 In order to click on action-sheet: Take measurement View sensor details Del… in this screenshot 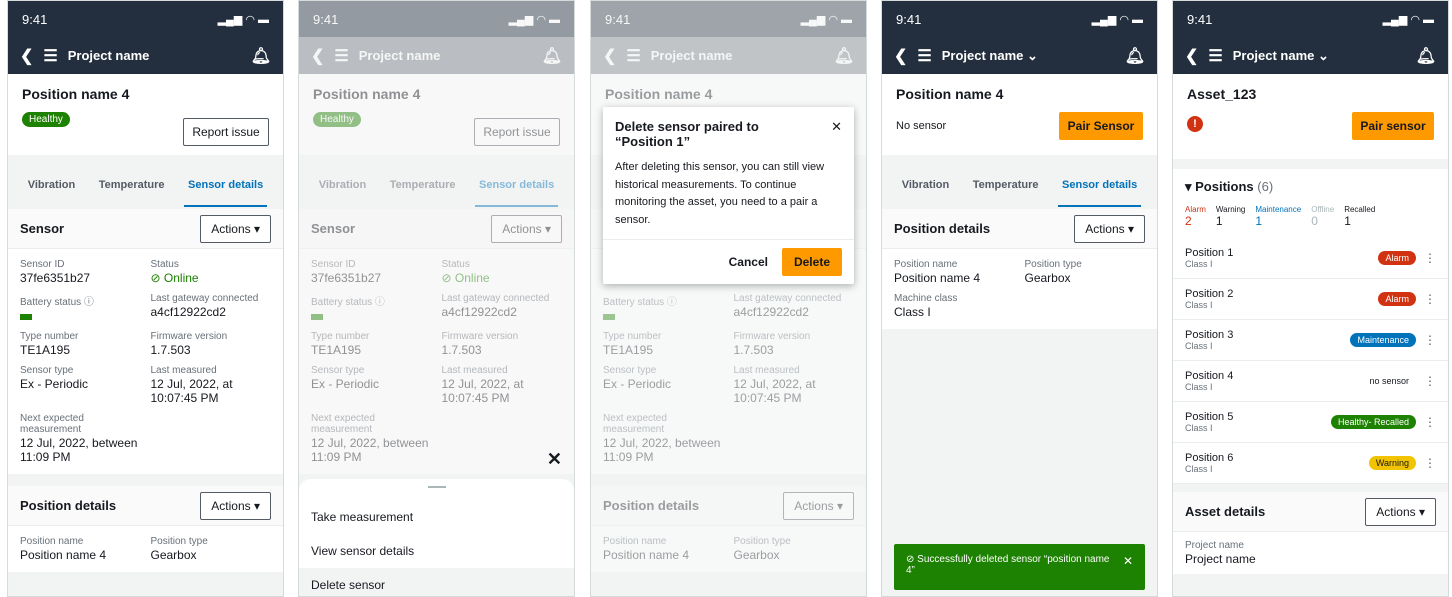, I will do `click(436, 537)`.